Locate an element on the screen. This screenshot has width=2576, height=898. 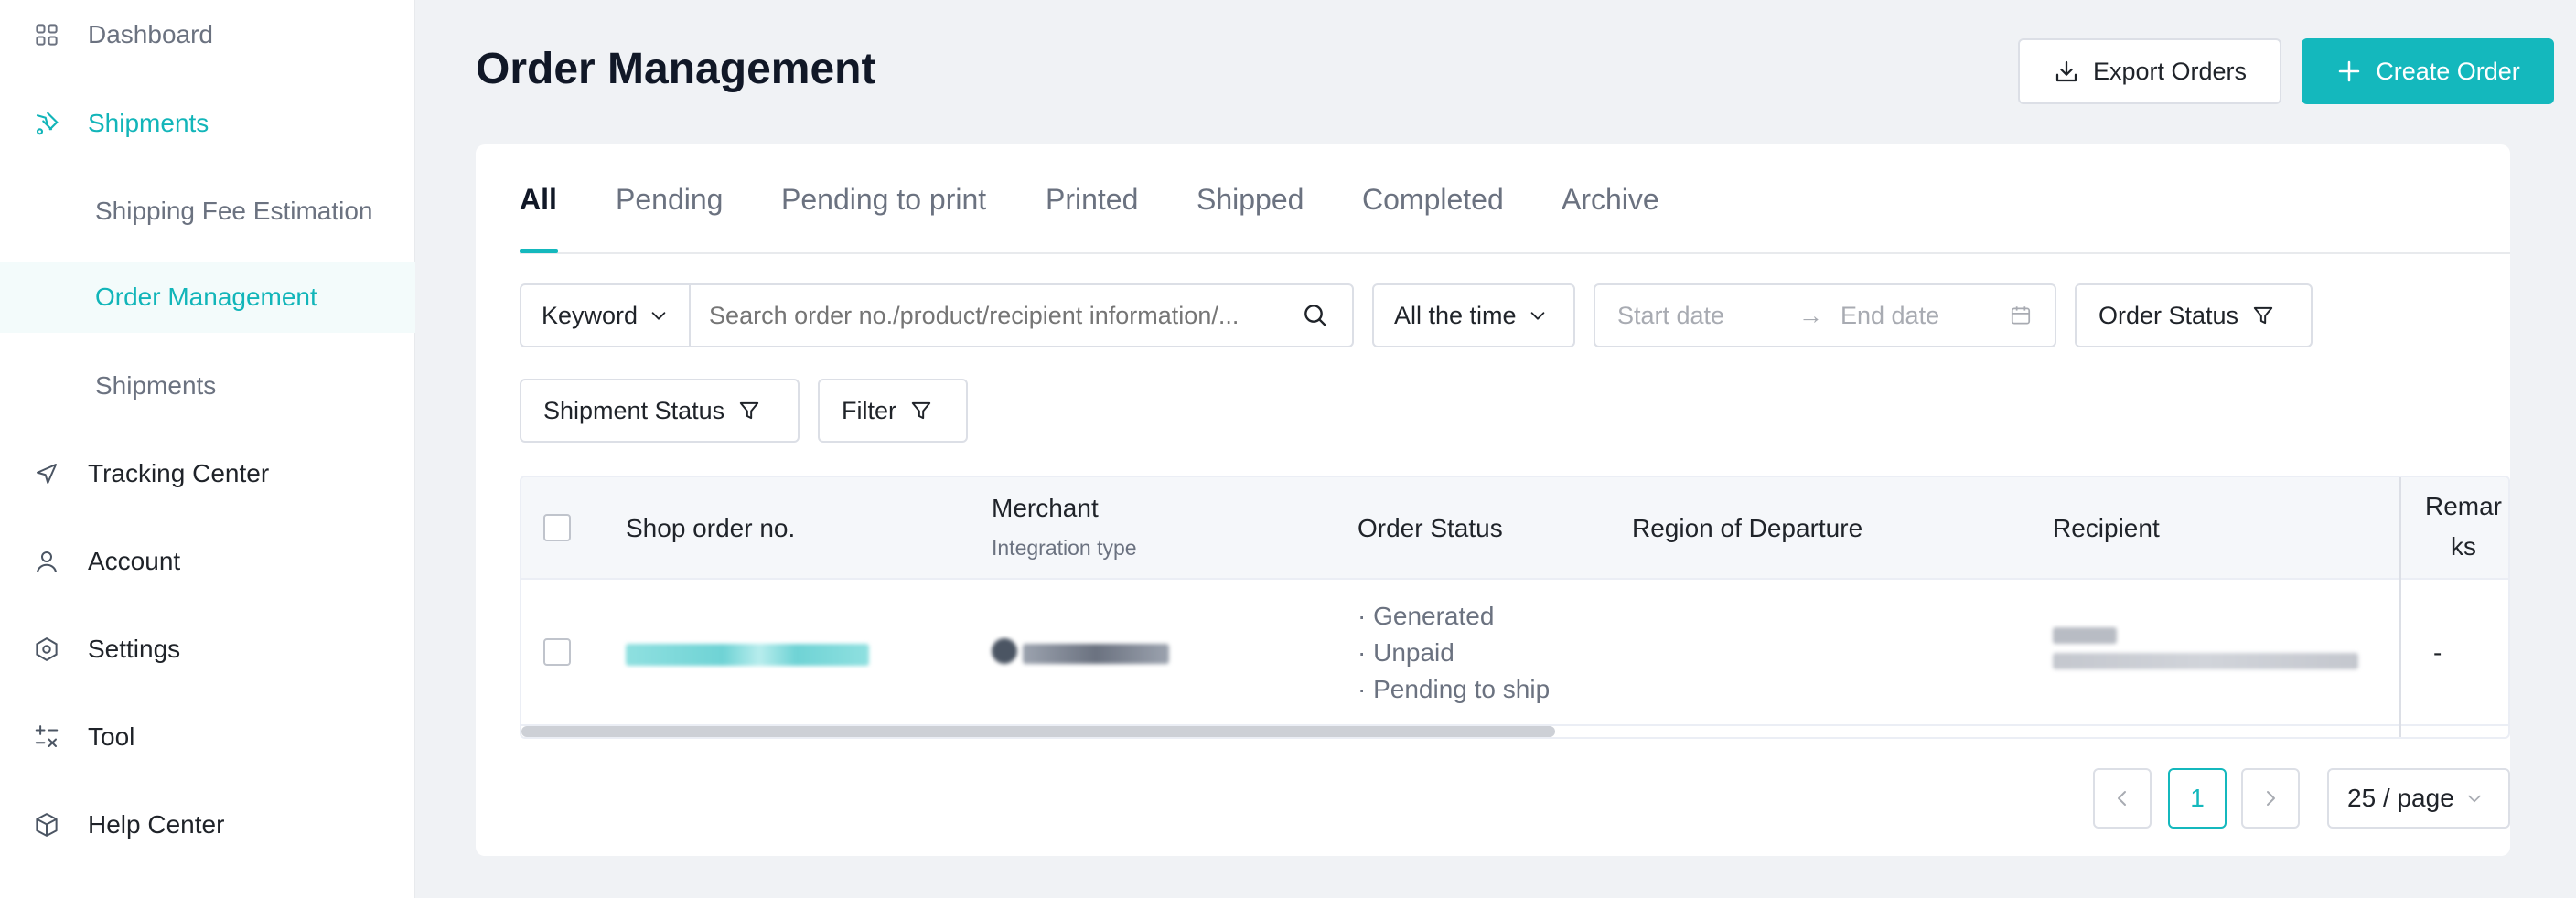
remarks-fixed-column-shadow is located at coordinates (2454, 607).